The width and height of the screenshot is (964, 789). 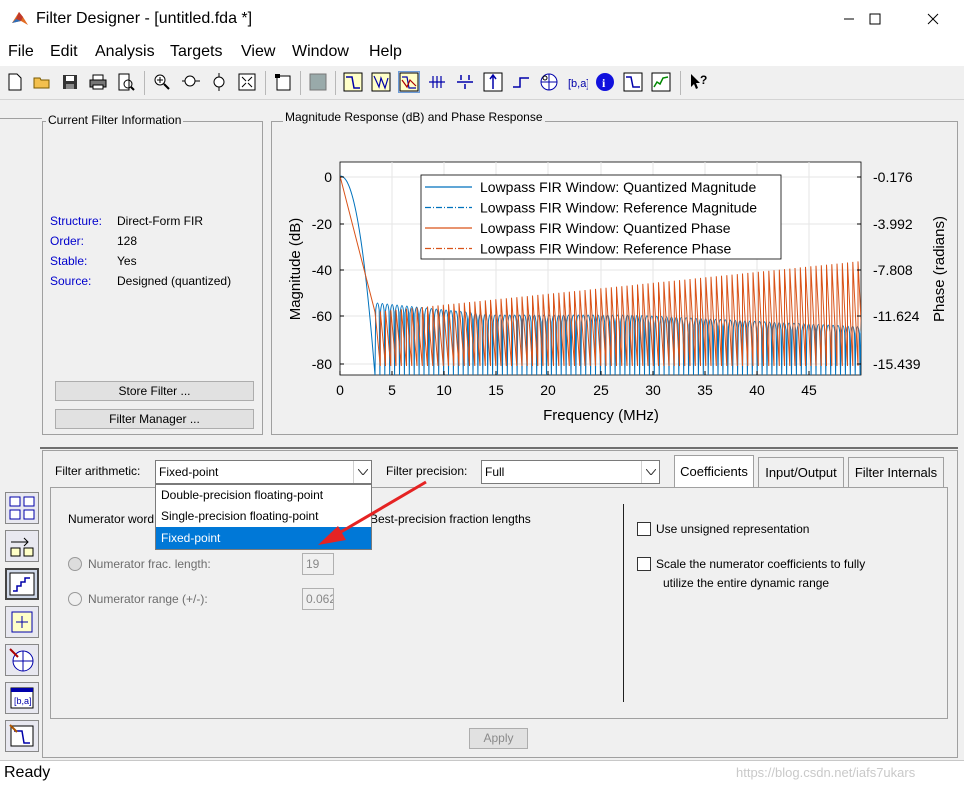 I want to click on set-quantization-icon, so click(x=22, y=584).